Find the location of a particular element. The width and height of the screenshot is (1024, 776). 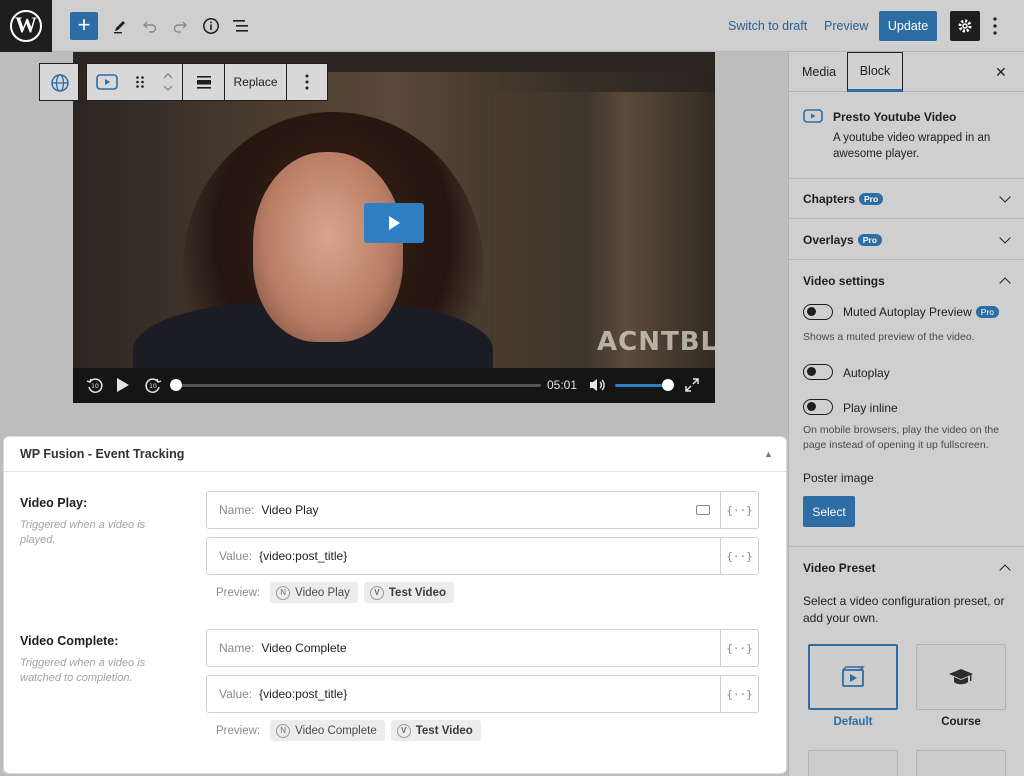

fullscreen-icon is located at coordinates (692, 385).